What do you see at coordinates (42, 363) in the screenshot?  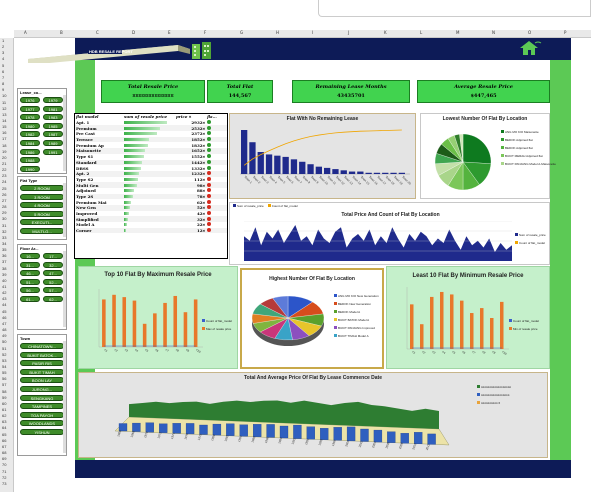 I see `slicer-item: PASIR RIS` at bounding box center [42, 363].